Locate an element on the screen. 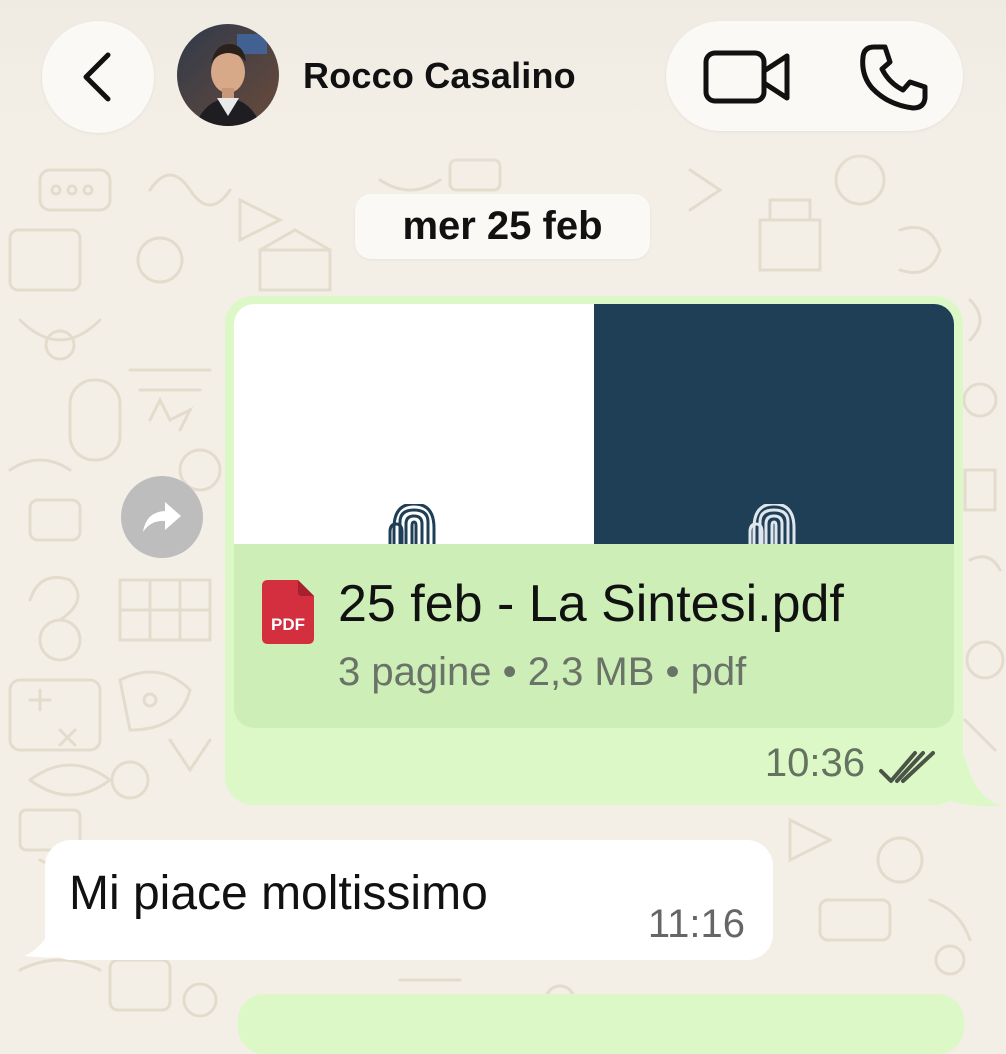 This screenshot has width=1006, height=1054. forward-arrow-icon is located at coordinates (162, 517).